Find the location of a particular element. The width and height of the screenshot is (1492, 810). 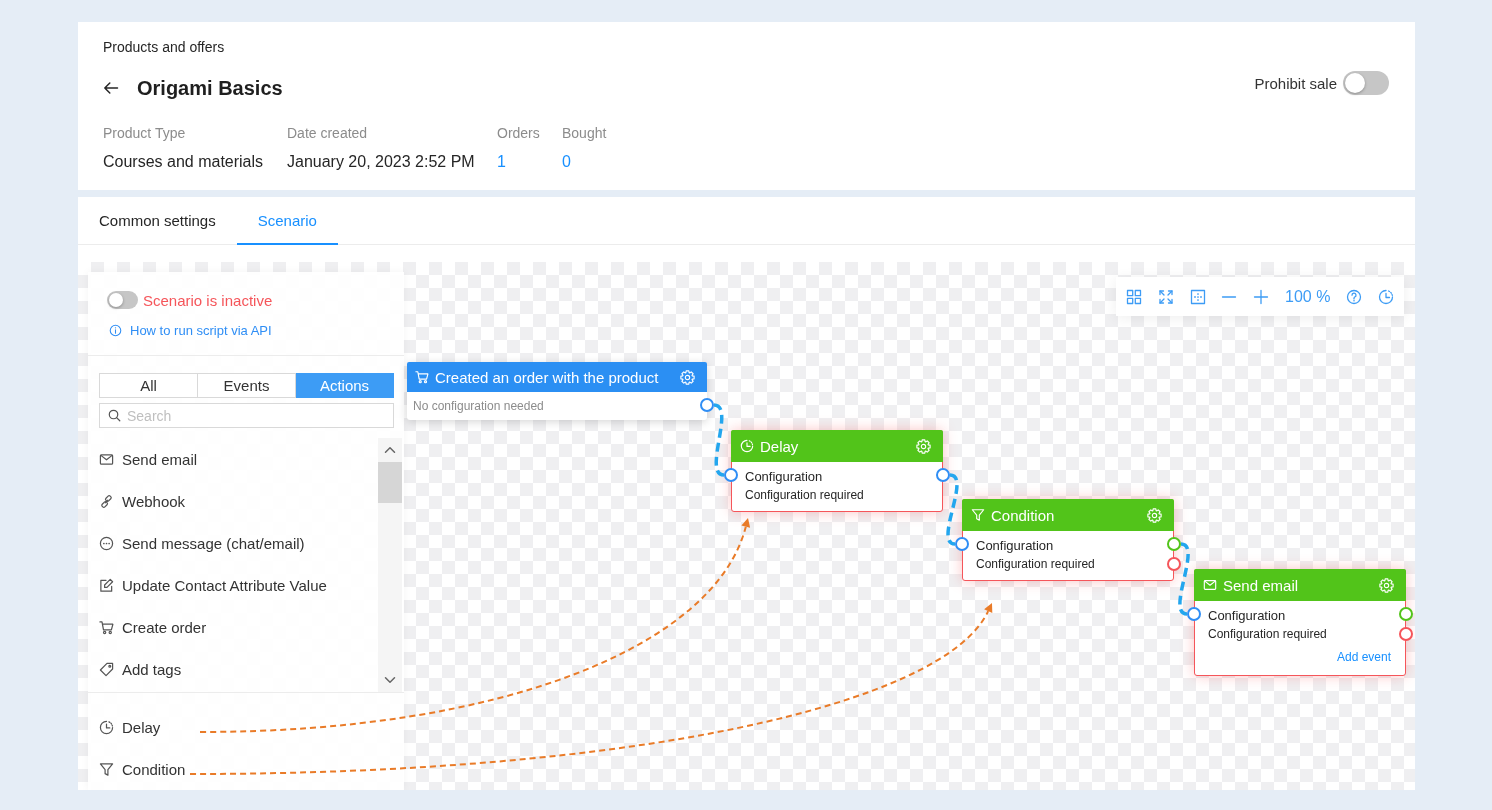

link-icon is located at coordinates (106, 501).